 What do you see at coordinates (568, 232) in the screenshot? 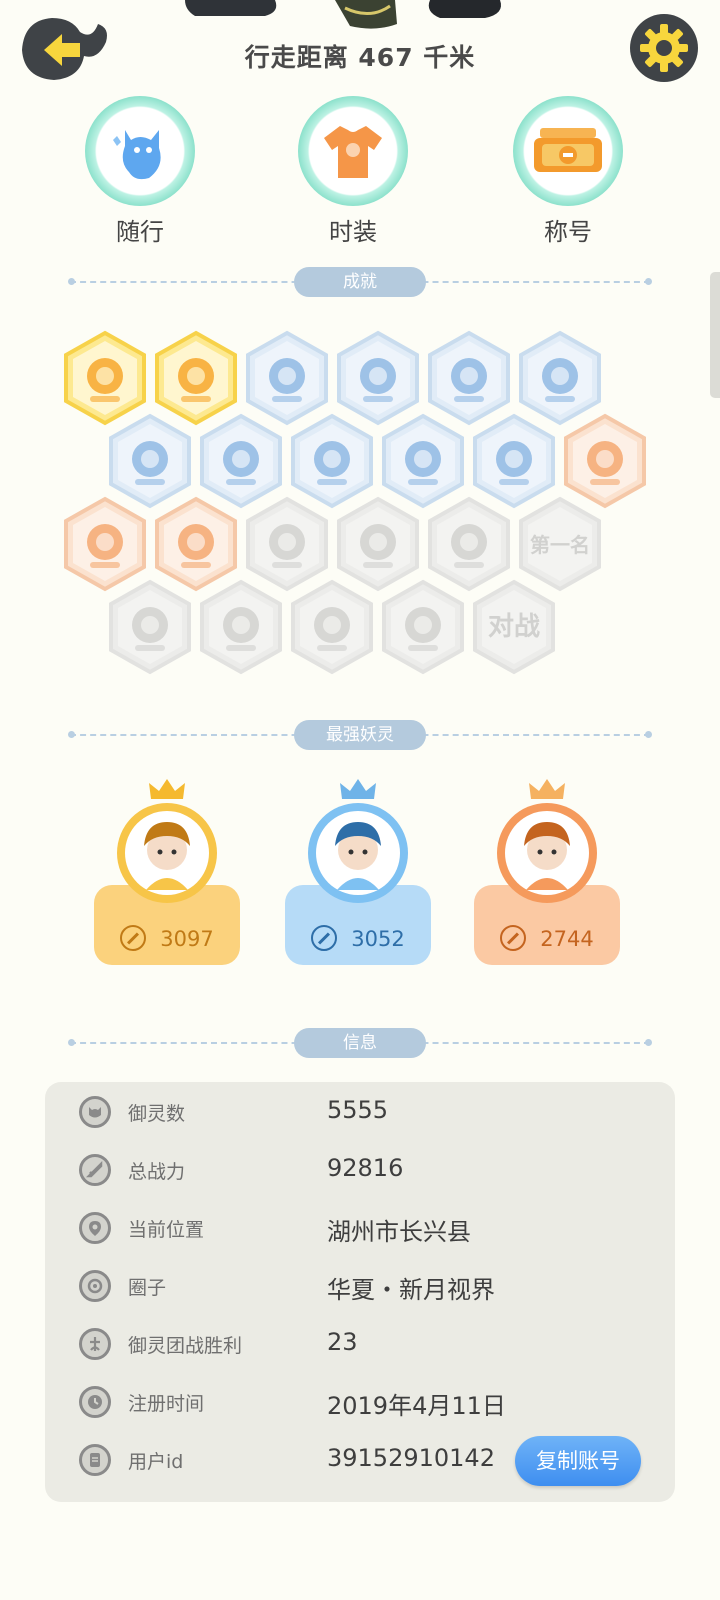
I see `title-label: 称号` at bounding box center [568, 232].